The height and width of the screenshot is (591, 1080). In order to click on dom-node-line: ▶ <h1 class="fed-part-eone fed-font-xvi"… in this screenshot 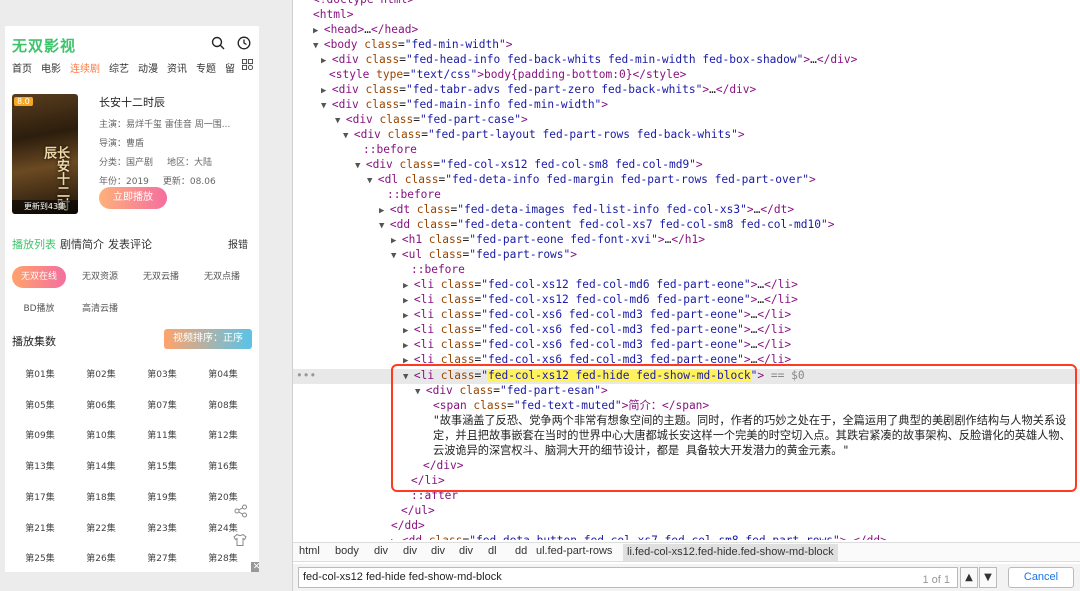, I will do `click(548, 239)`.